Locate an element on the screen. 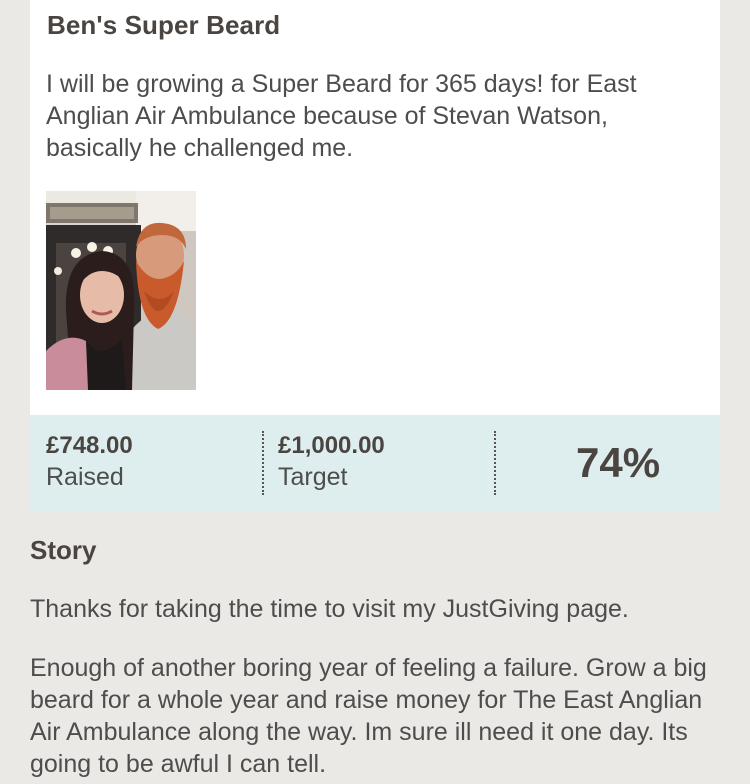 This screenshot has height=784, width=750. target-label: Target is located at coordinates (313, 477).